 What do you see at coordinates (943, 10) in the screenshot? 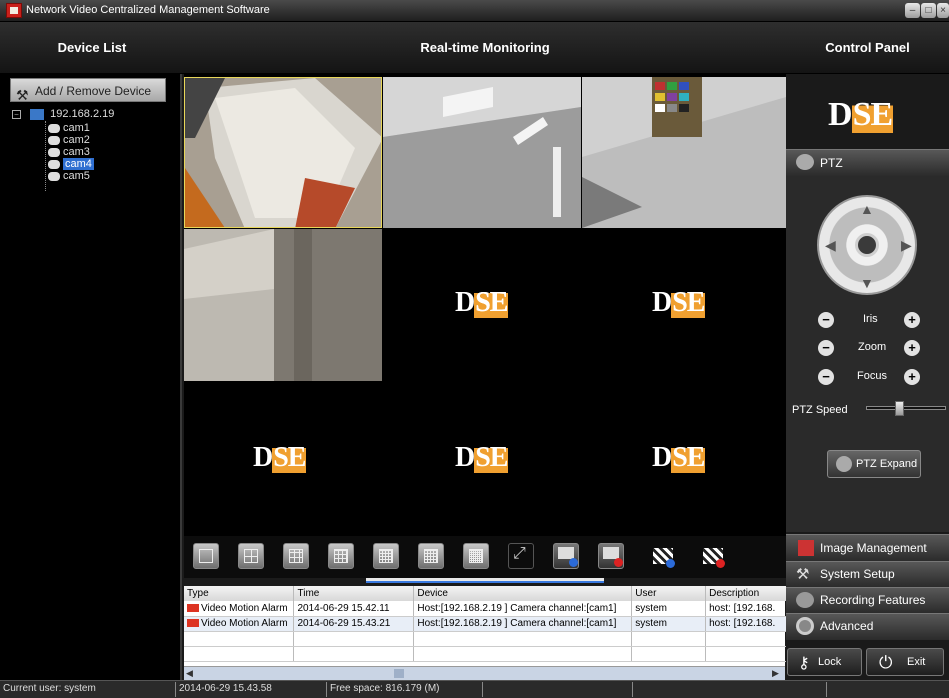
I see `close-button: ×` at bounding box center [943, 10].